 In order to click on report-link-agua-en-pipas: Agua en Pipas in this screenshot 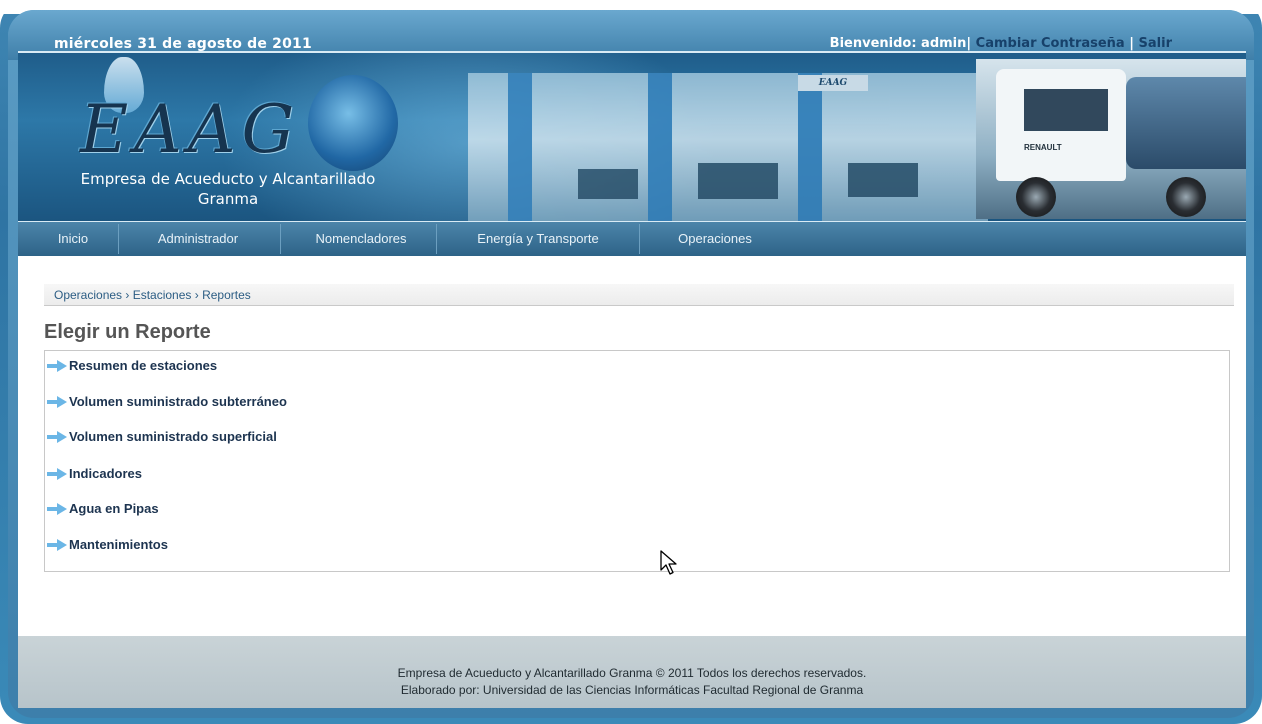, I will do `click(103, 509)`.